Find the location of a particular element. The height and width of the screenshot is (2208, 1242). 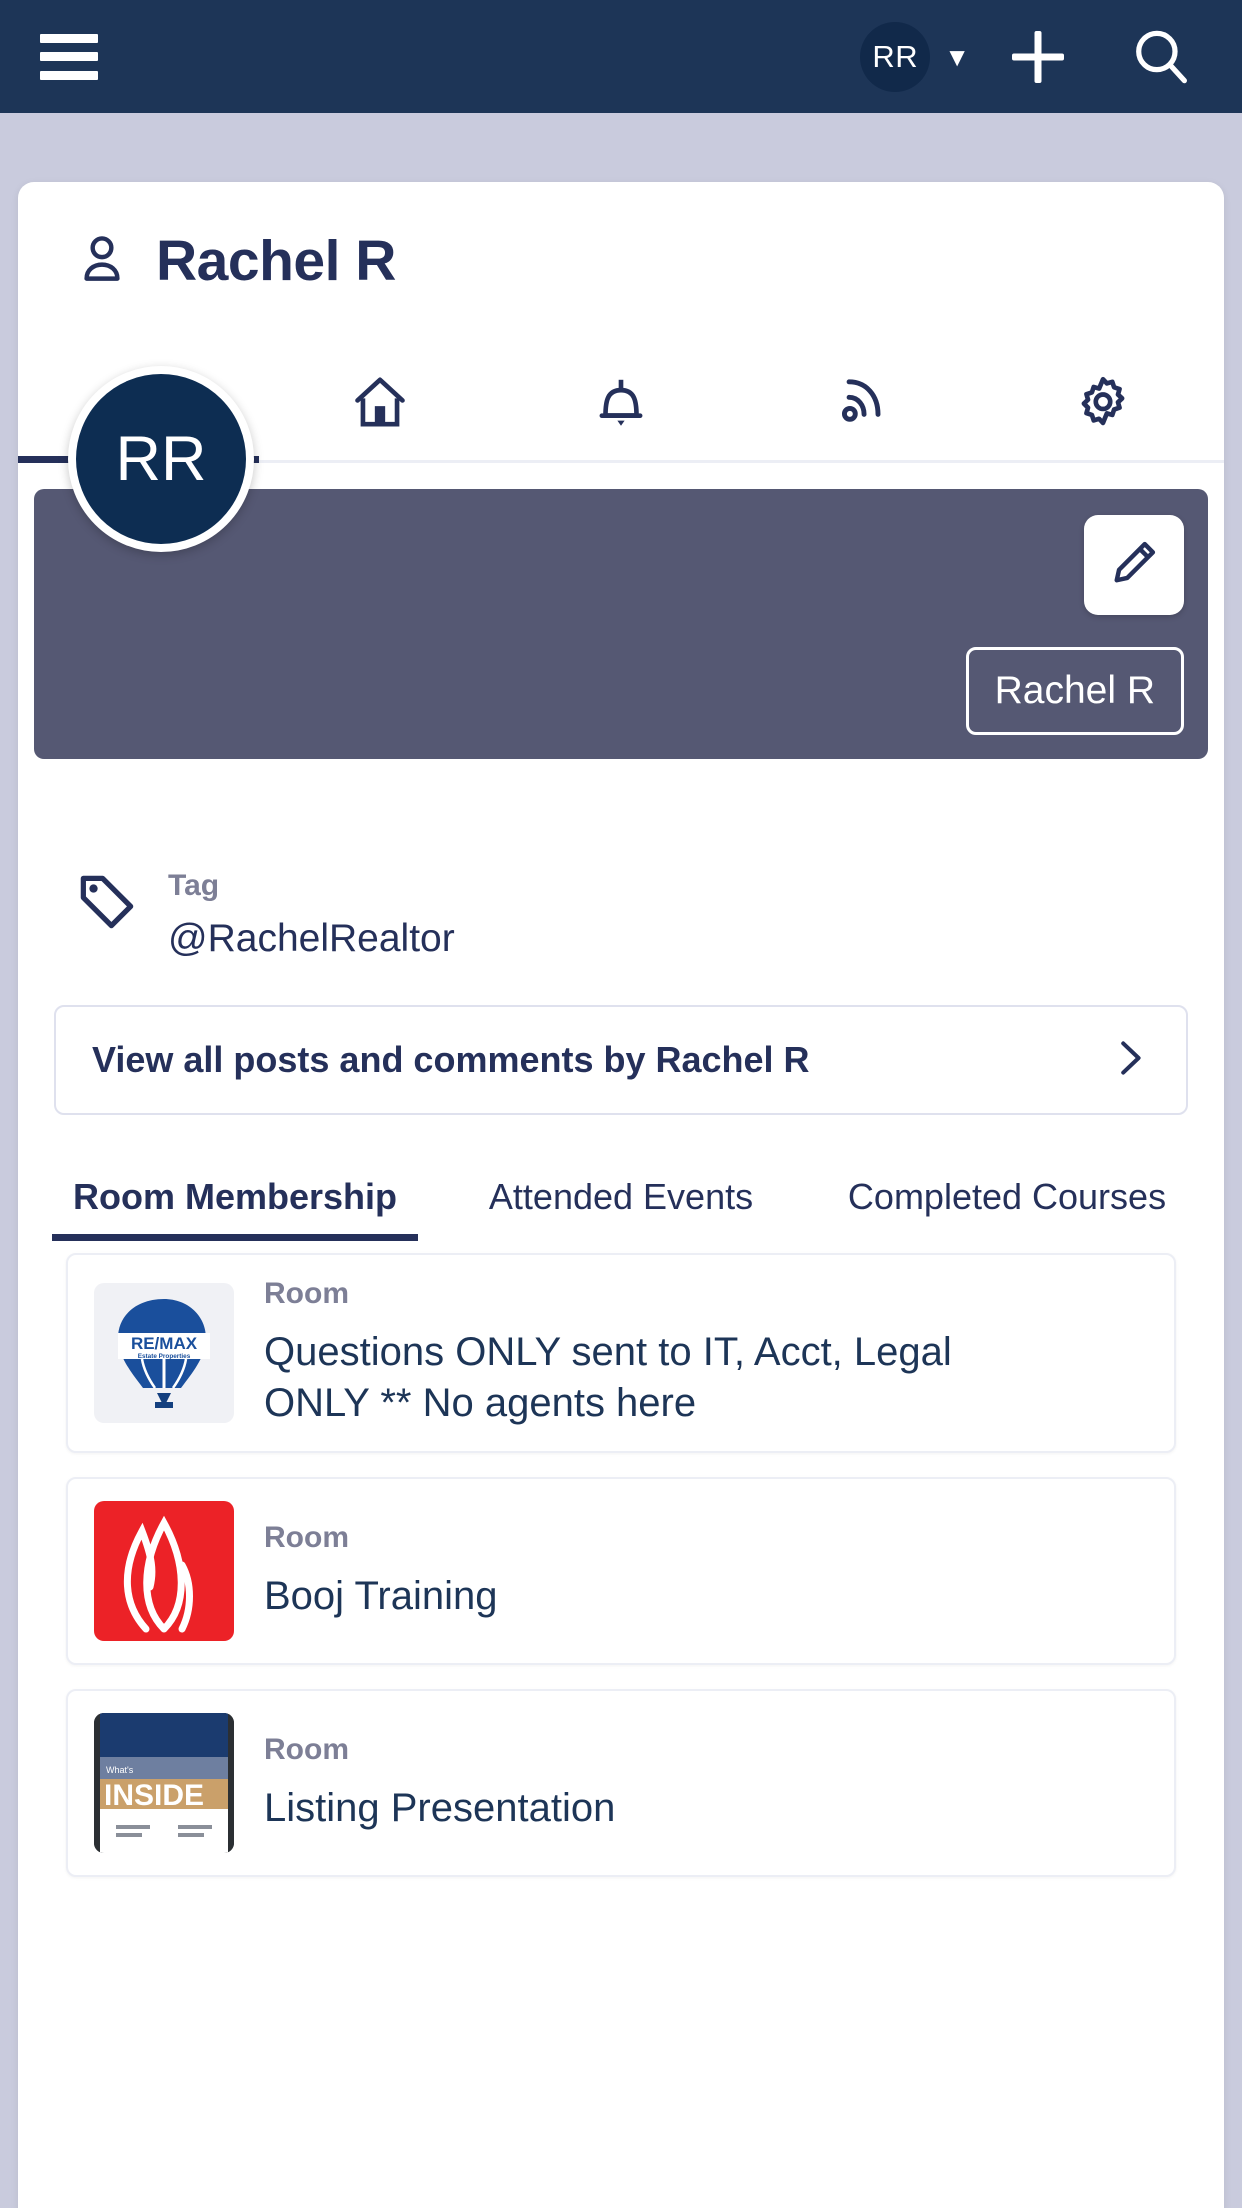

tag-label: Tag is located at coordinates (194, 885).